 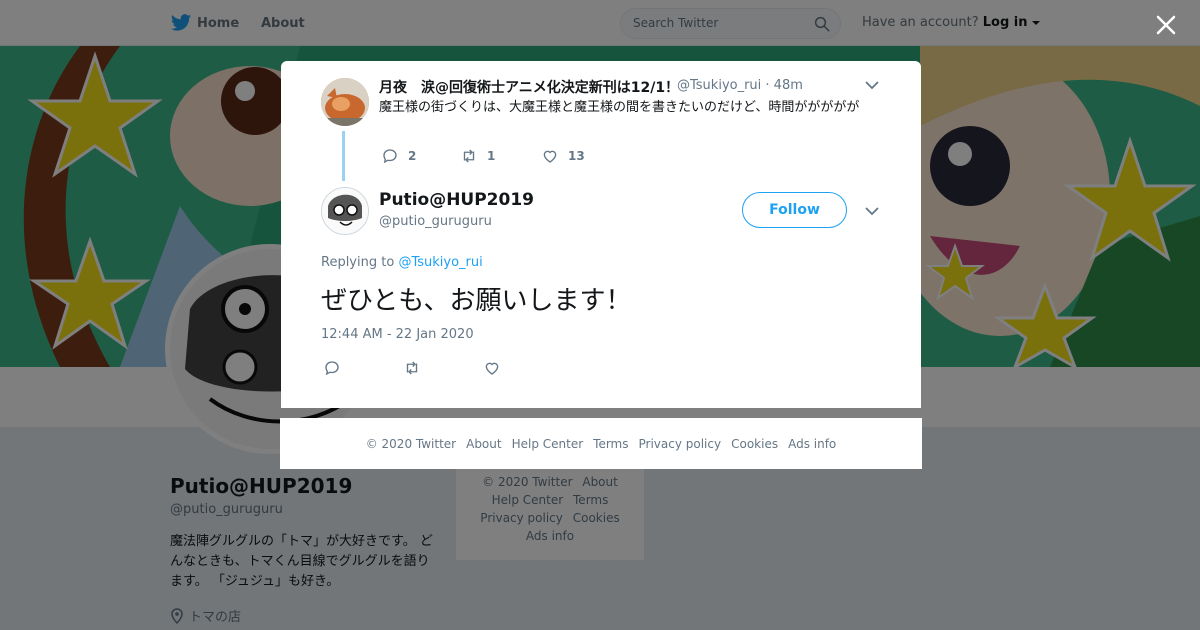 What do you see at coordinates (363, 368) in the screenshot?
I see `reply-button` at bounding box center [363, 368].